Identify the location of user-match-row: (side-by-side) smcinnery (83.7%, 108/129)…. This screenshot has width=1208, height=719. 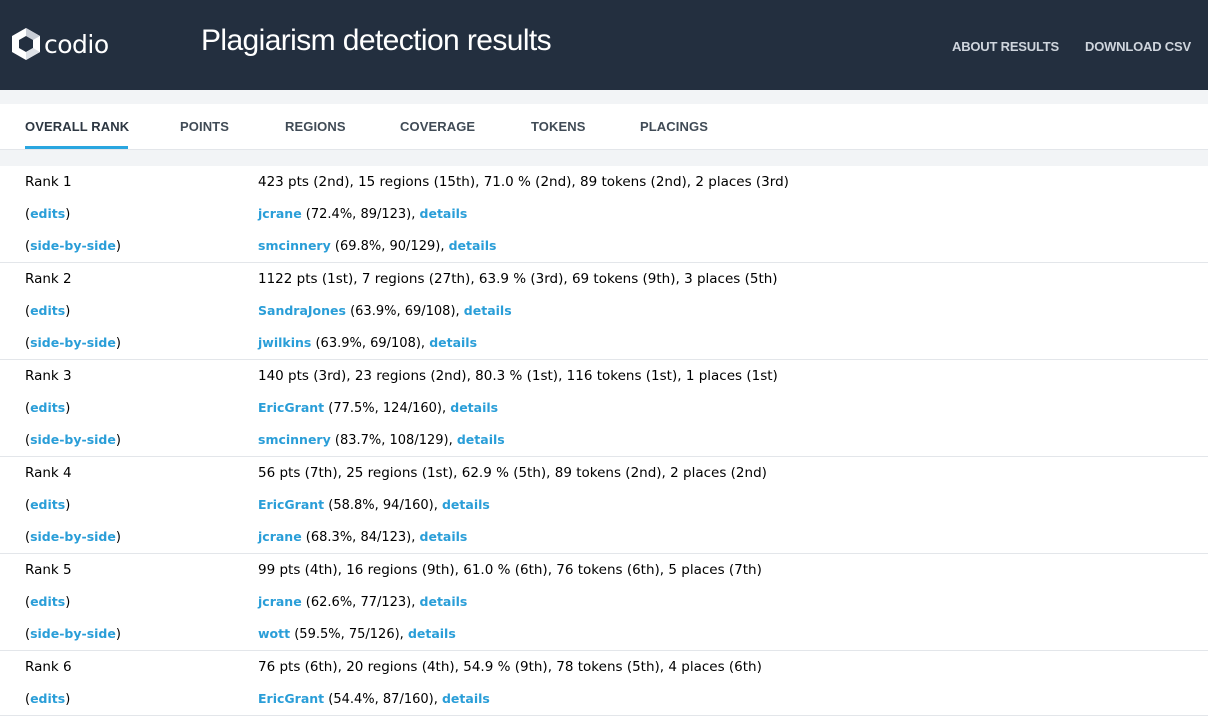
(604, 440).